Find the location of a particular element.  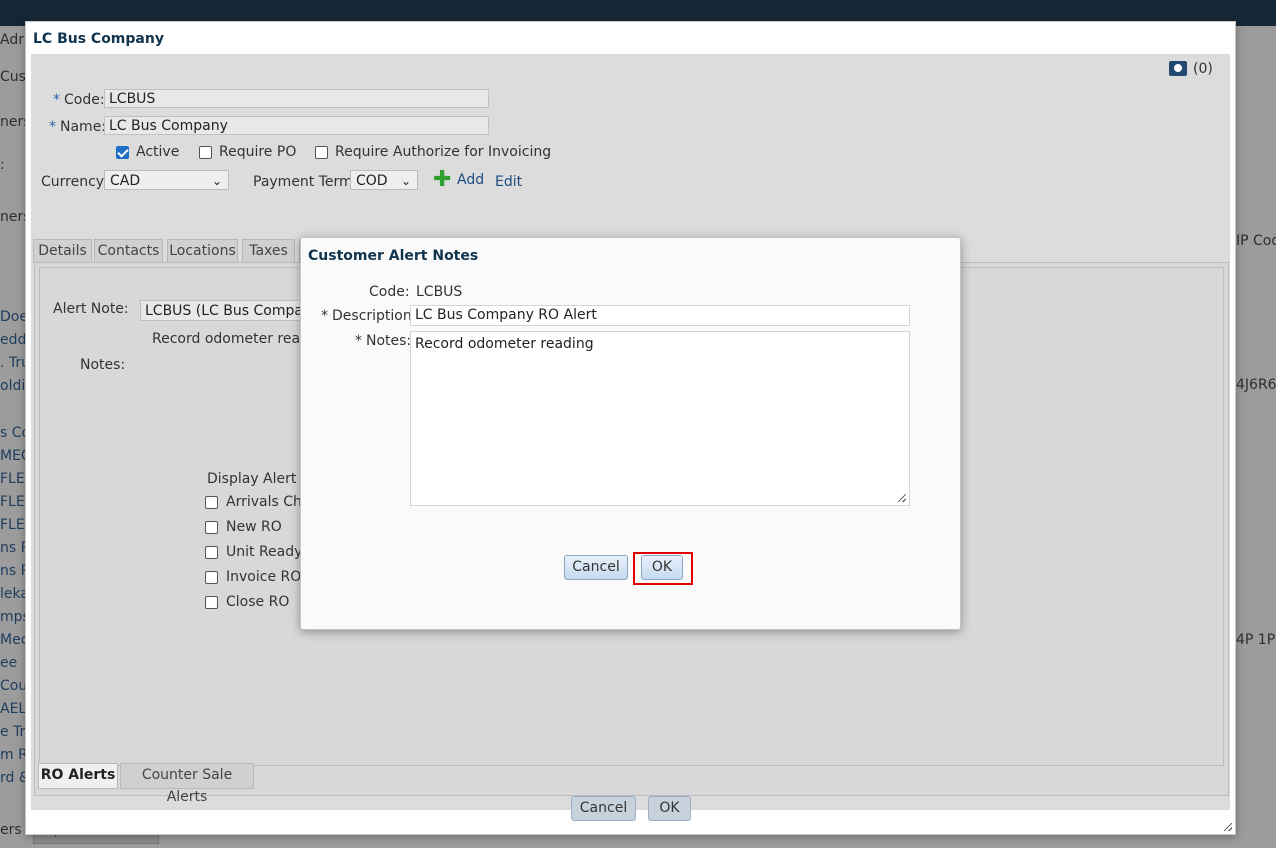

name-label: Name: is located at coordinates (83, 127).